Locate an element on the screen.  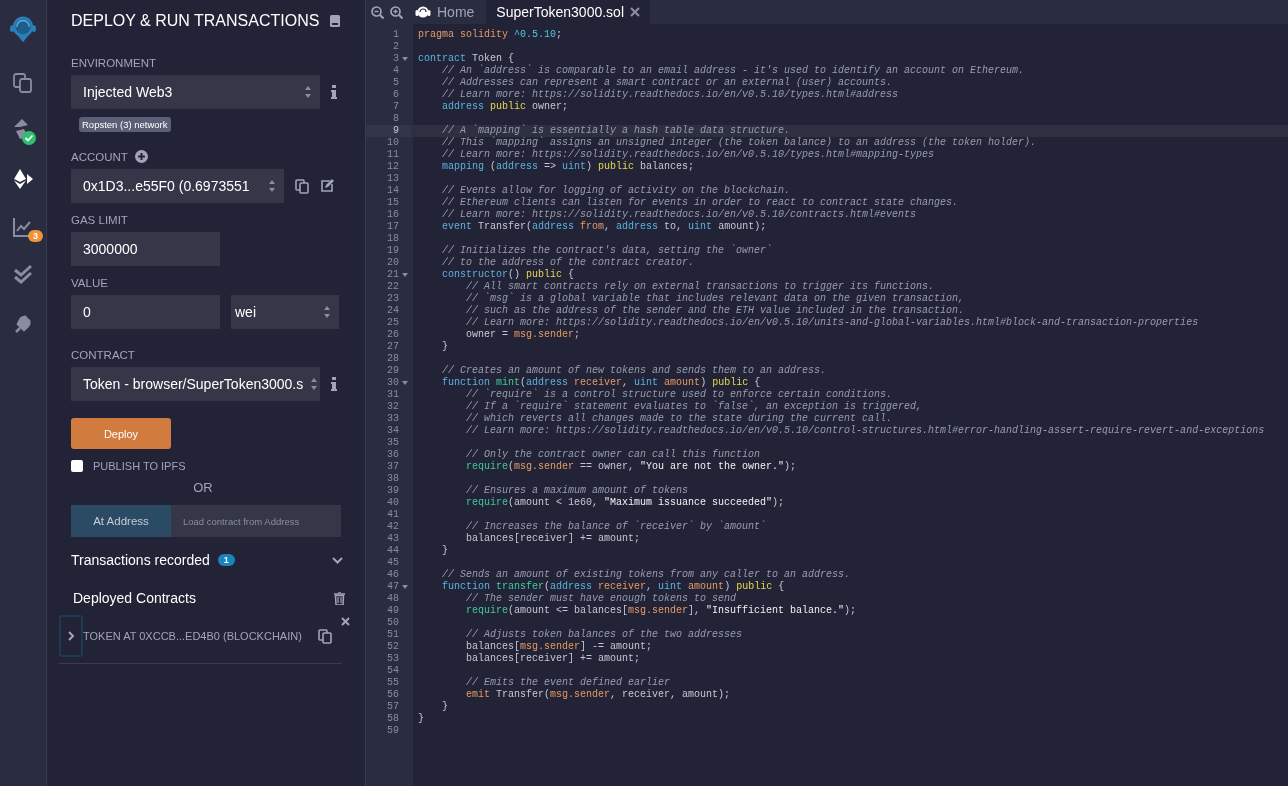
code-line: // Learn more: https://solidity.readthedocs.io/en/v0.5.10/contracts.html#events is located at coordinates (679, 215).